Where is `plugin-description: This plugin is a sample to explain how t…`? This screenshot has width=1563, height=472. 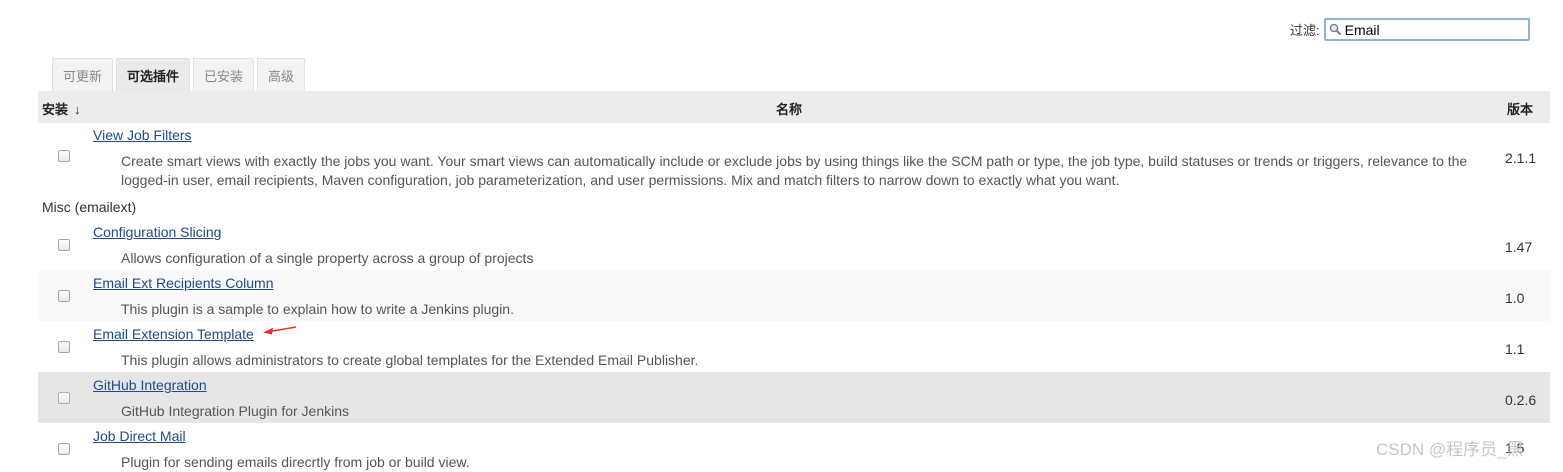 plugin-description: This plugin is a sample to explain how t… is located at coordinates (317, 309).